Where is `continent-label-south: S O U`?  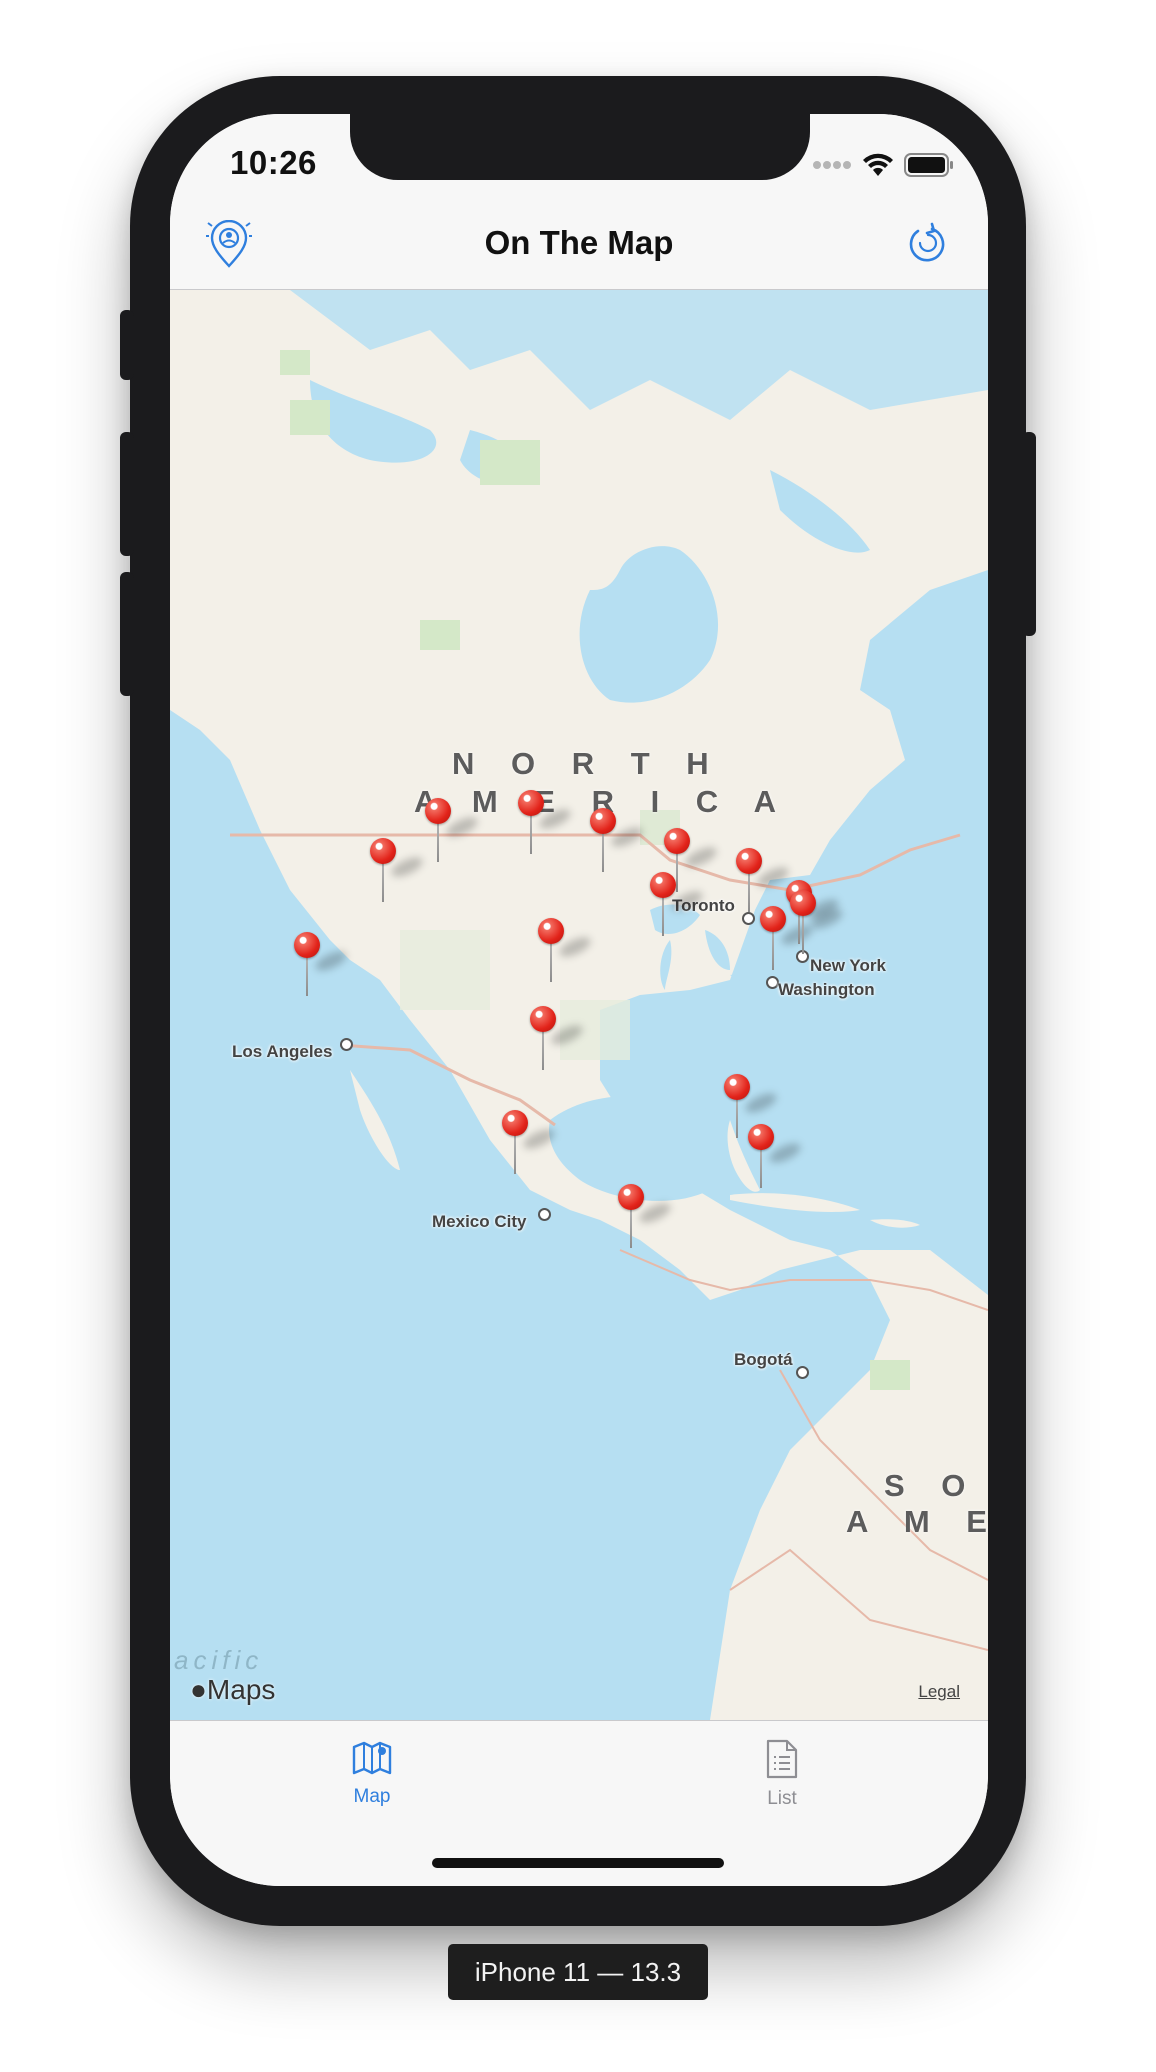
continent-label-south: S O U is located at coordinates (936, 1485).